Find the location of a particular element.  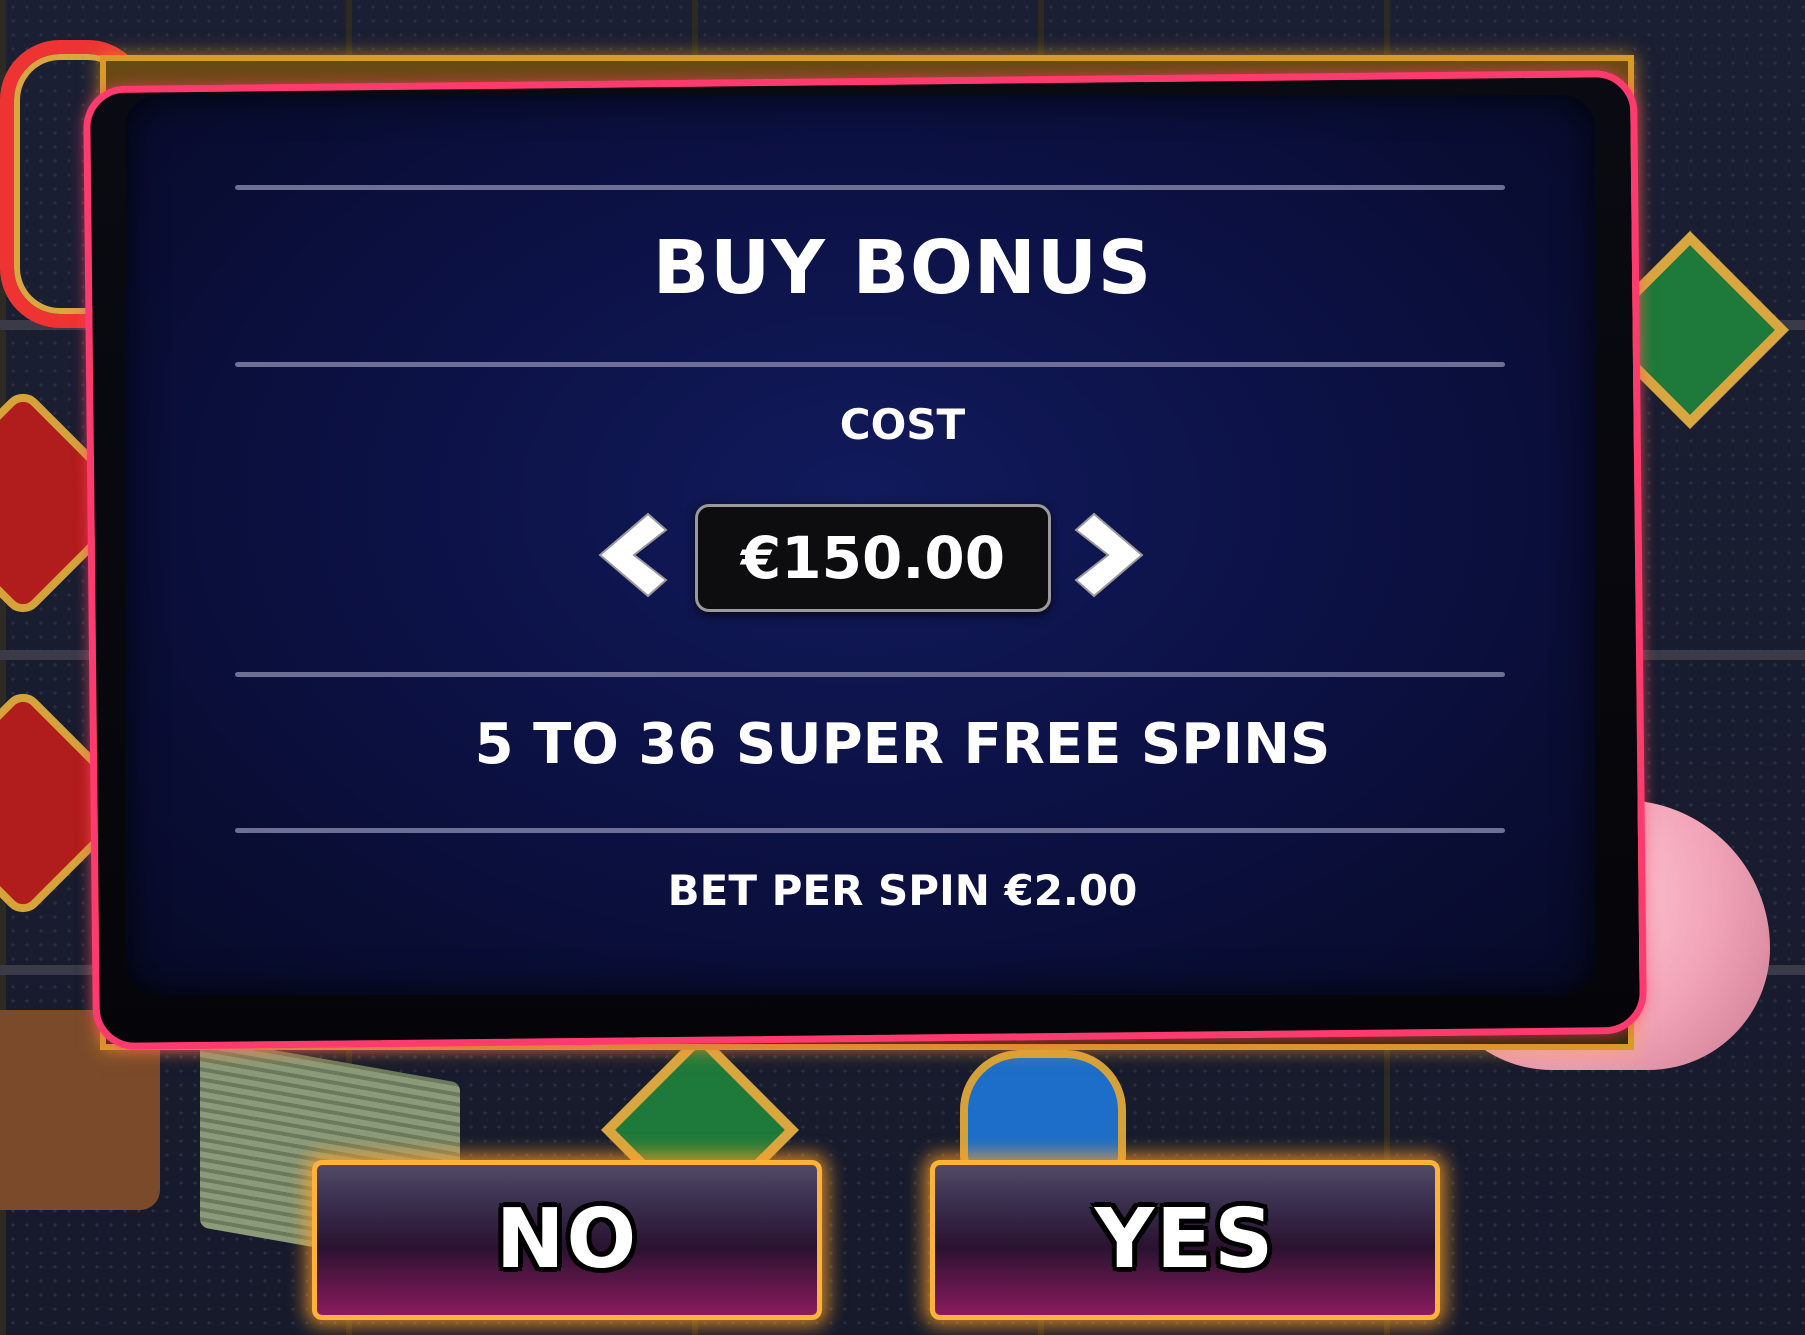

cost-decrease-button is located at coordinates (635, 555).